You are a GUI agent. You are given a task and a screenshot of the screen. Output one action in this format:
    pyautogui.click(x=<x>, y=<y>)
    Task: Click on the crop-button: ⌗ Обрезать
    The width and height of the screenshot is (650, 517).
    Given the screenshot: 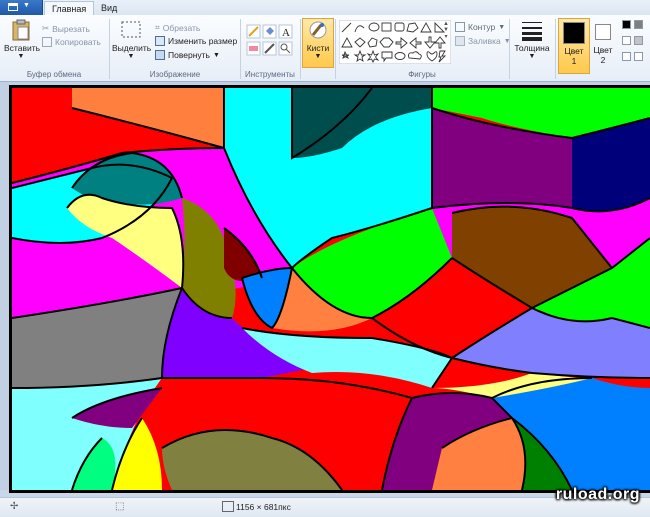 What is the action you would take?
    pyautogui.click(x=177, y=27)
    